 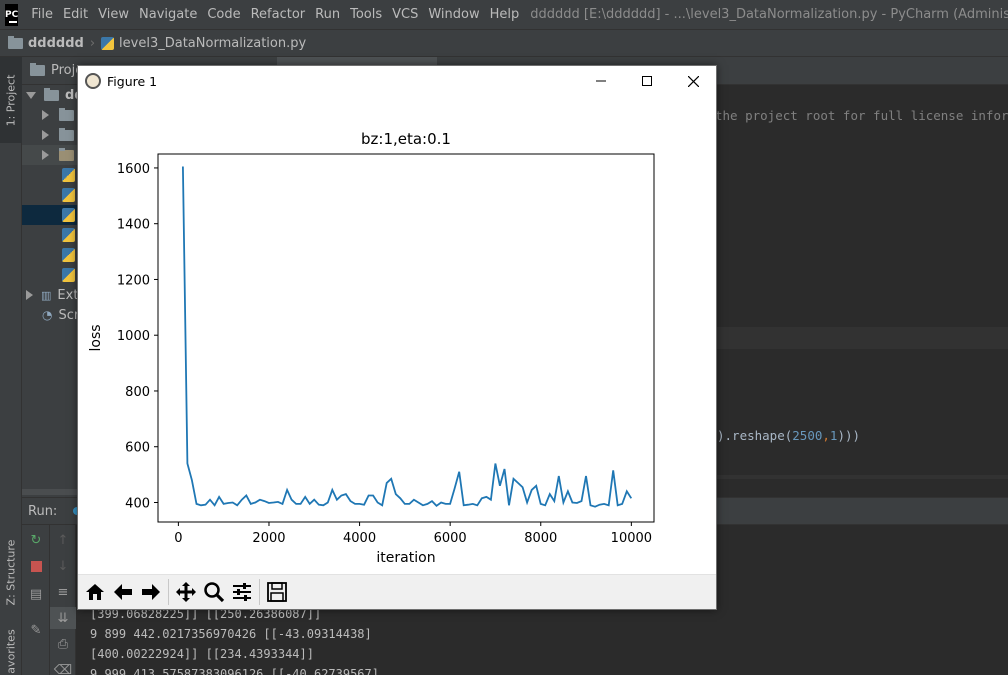 I want to click on code-reshape-suffix: ))), so click(x=849, y=435).